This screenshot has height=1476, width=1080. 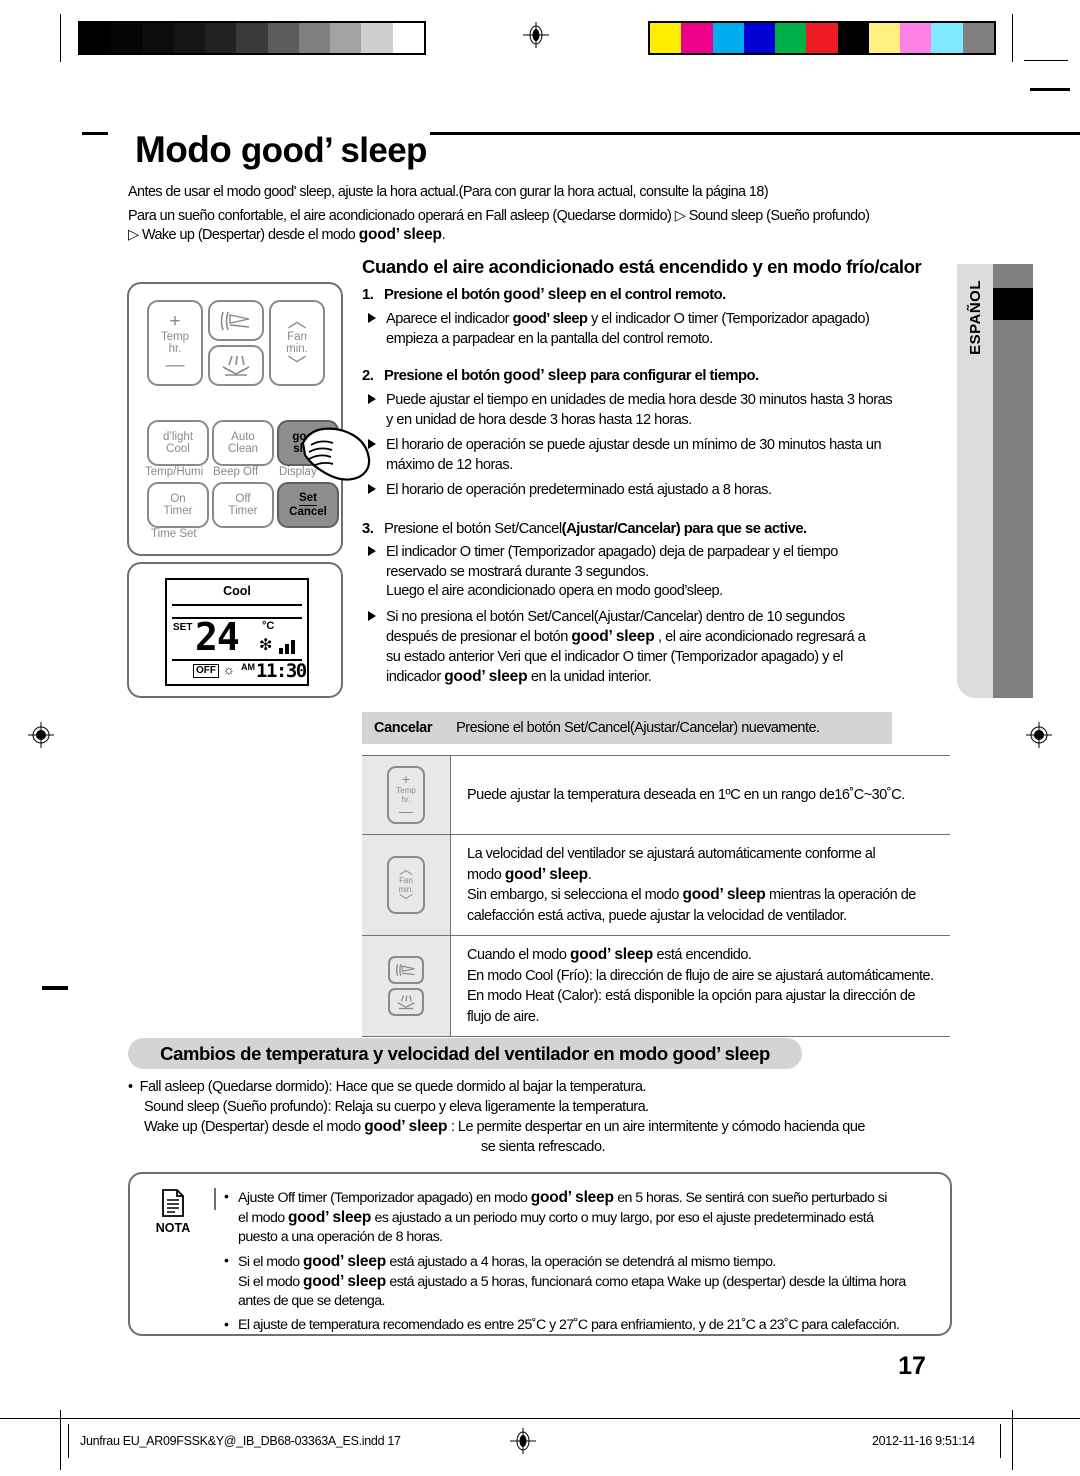 I want to click on lcd-temperature-value: 24, so click(x=217, y=637).